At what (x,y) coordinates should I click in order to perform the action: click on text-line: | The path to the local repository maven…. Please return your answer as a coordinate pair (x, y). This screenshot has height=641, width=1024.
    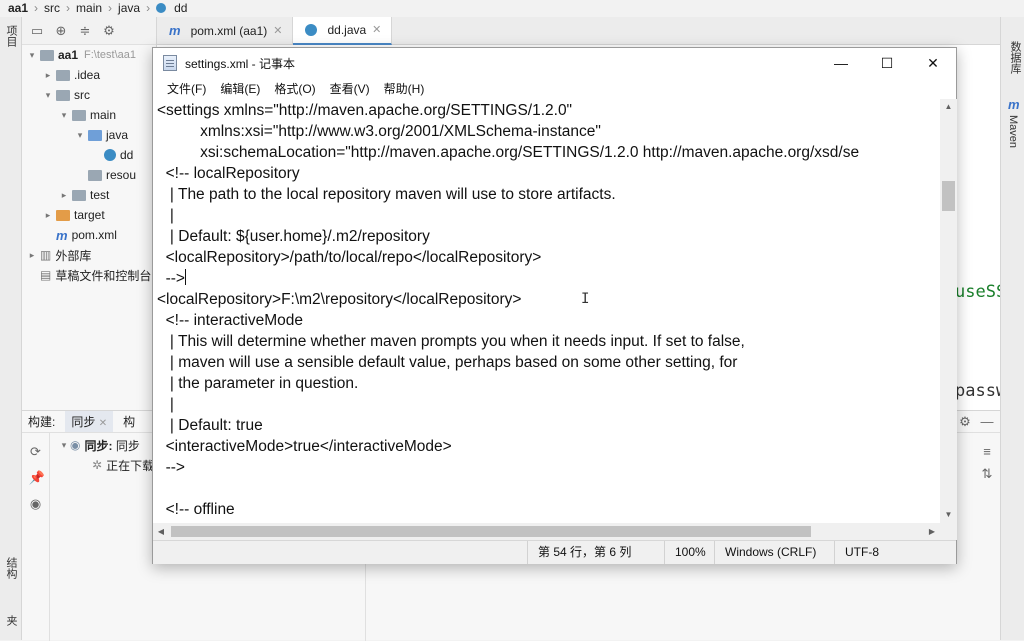
    Looking at the image, I should click on (548, 194).